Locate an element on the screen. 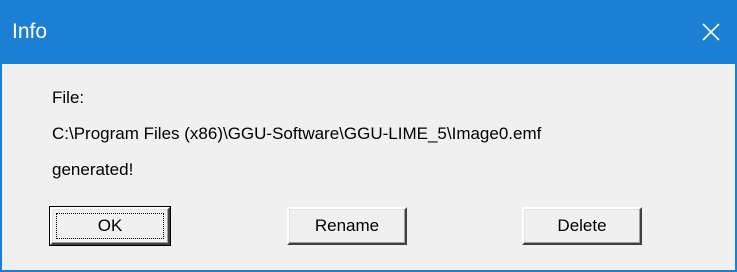  focus-rect is located at coordinates (110, 226).